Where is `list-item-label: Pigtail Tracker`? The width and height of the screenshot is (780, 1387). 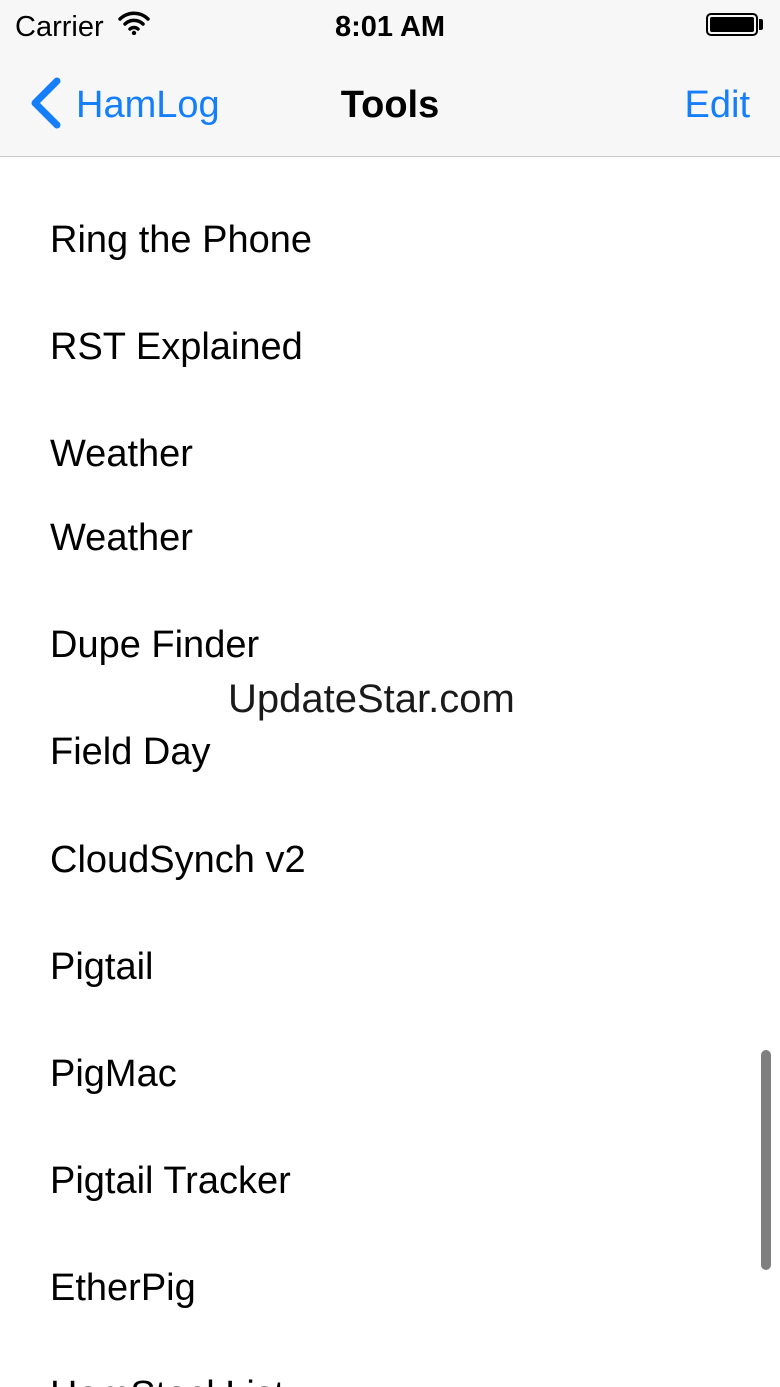 list-item-label: Pigtail Tracker is located at coordinates (170, 1181).